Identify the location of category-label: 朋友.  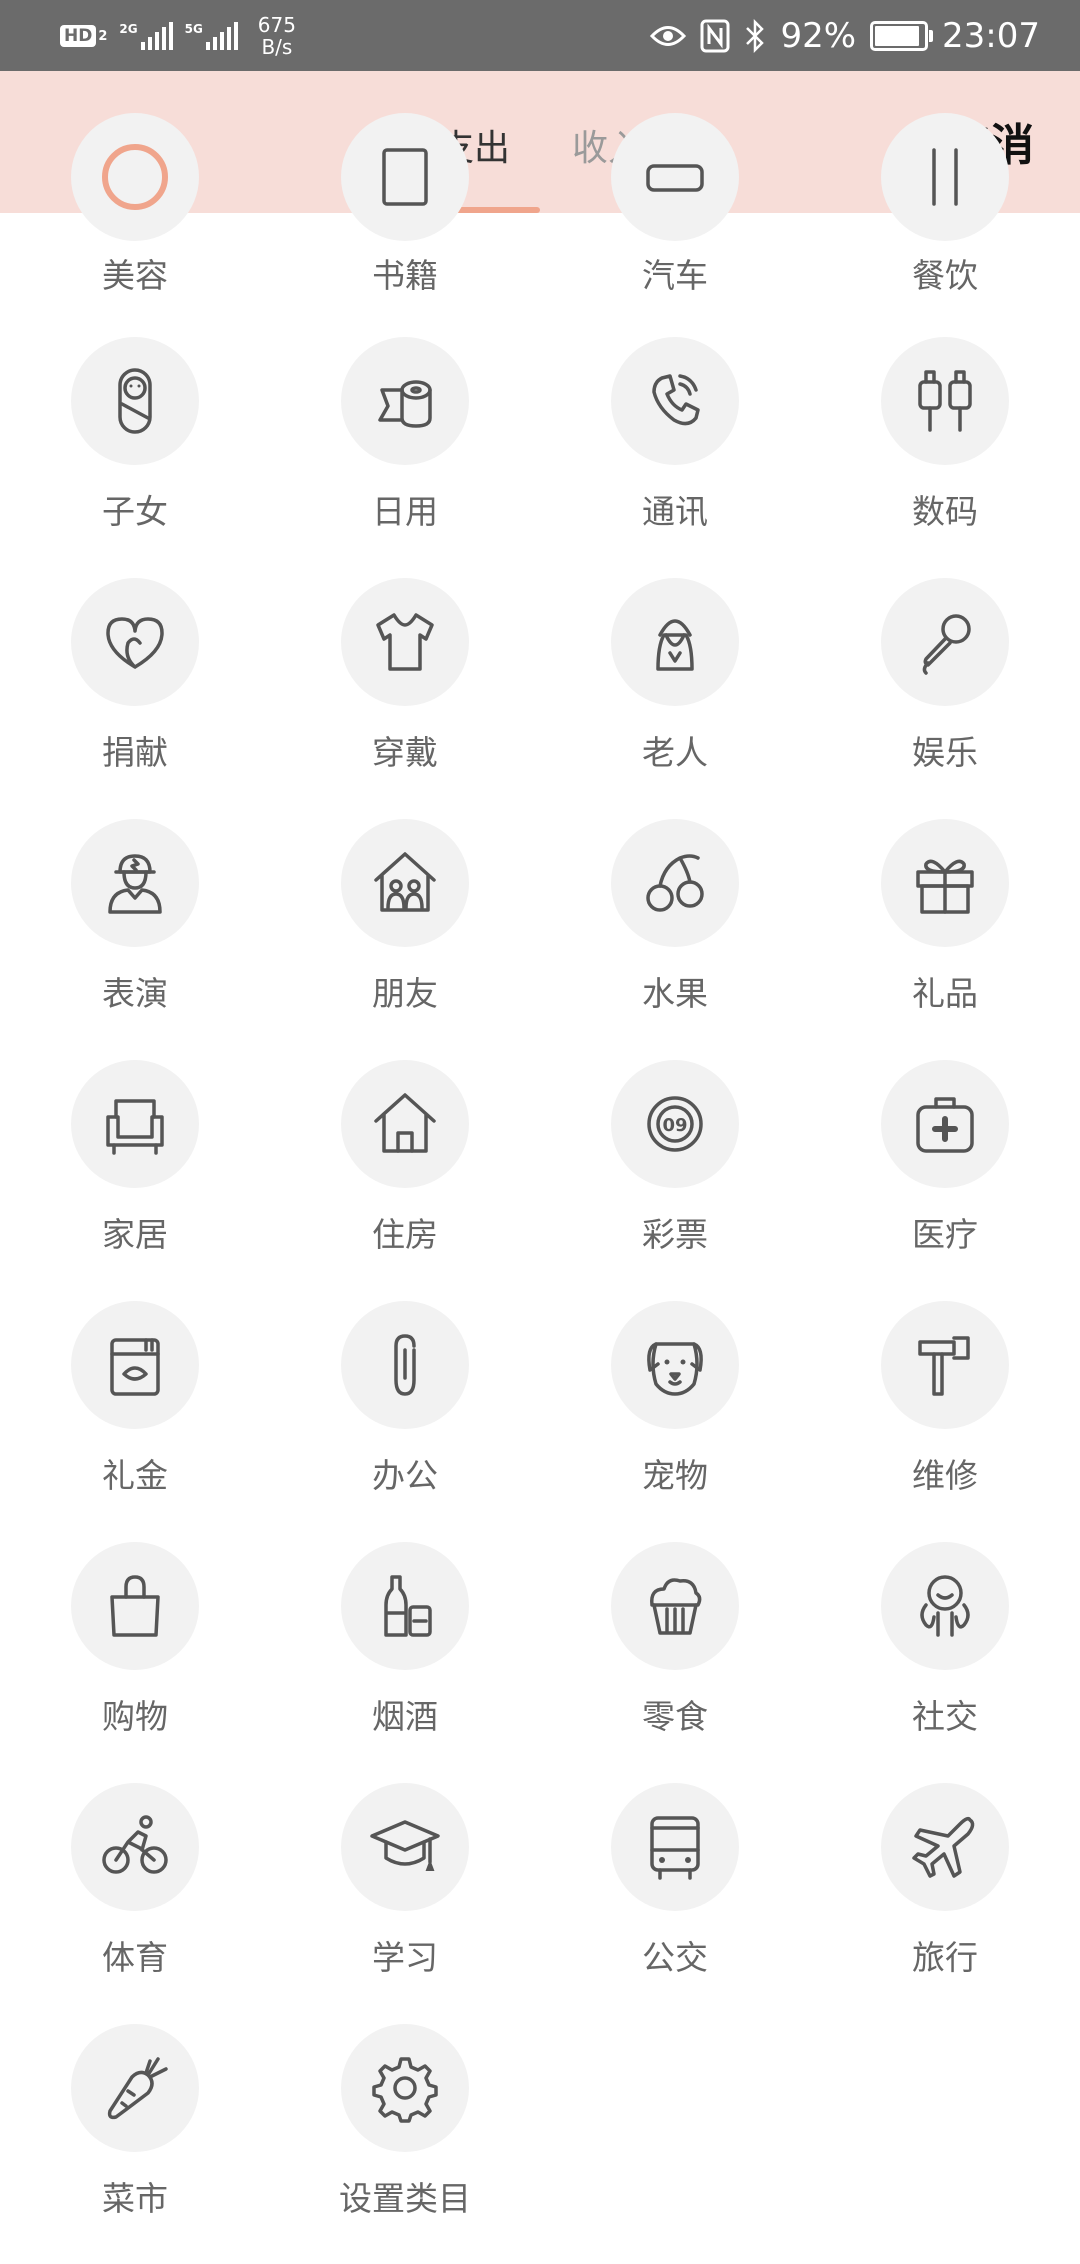
(405, 993).